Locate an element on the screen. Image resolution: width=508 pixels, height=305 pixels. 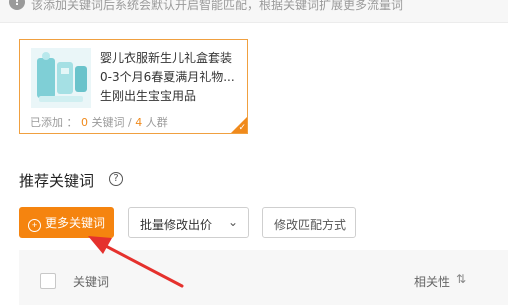
crowd-count: 4 is located at coordinates (139, 122).